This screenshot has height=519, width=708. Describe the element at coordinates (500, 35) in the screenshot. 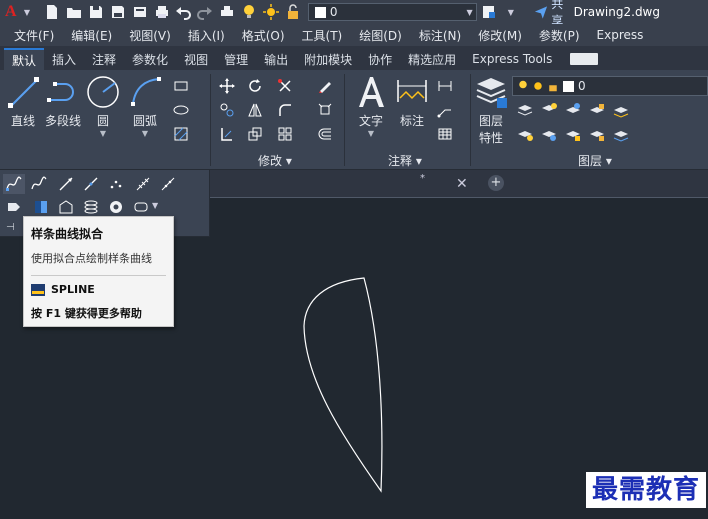

I see `menu-modify: 修改(M)` at that location.